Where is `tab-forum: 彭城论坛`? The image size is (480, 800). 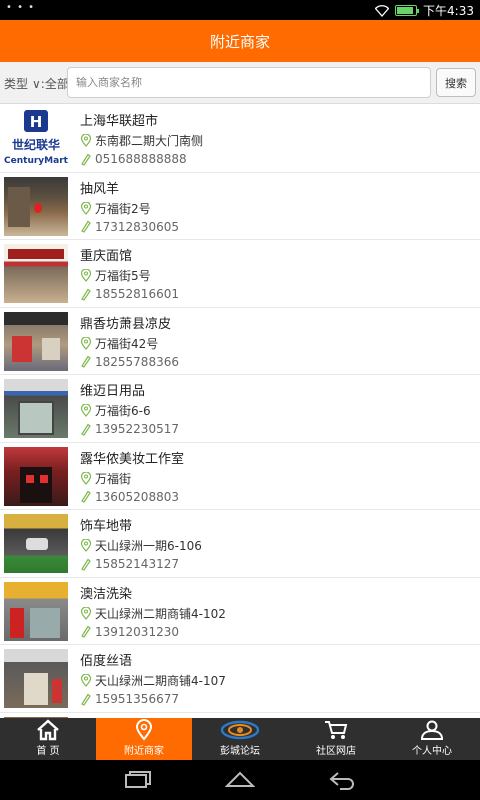 tab-forum: 彭城论坛 is located at coordinates (240, 739).